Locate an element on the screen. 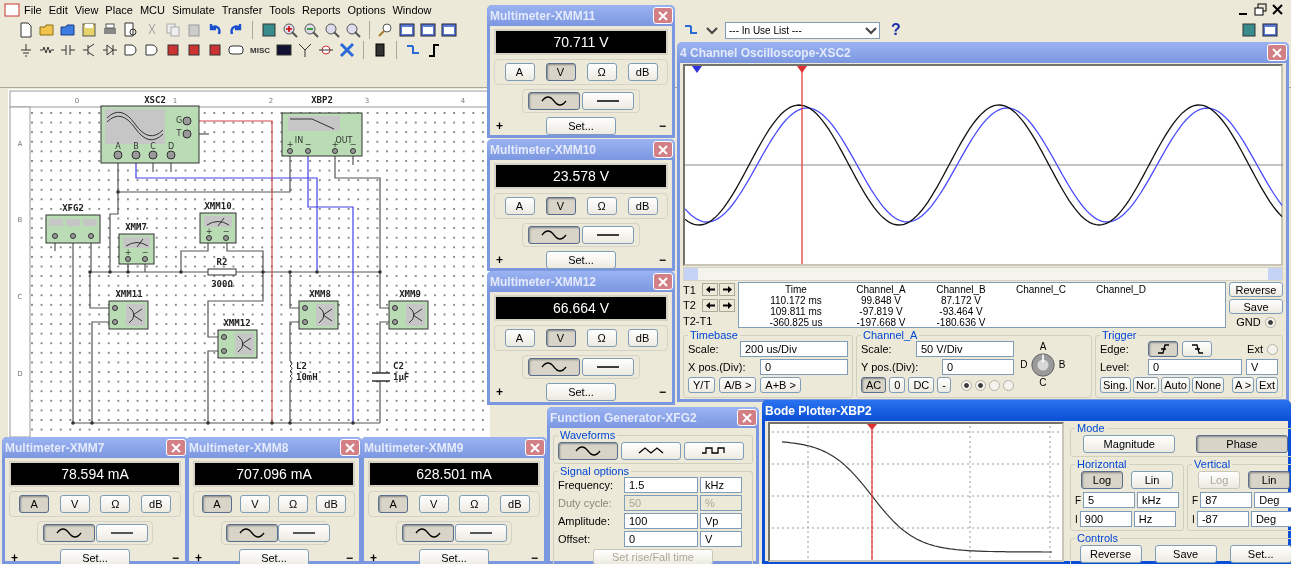 The image size is (1291, 564). diode-icon is located at coordinates (110, 50).